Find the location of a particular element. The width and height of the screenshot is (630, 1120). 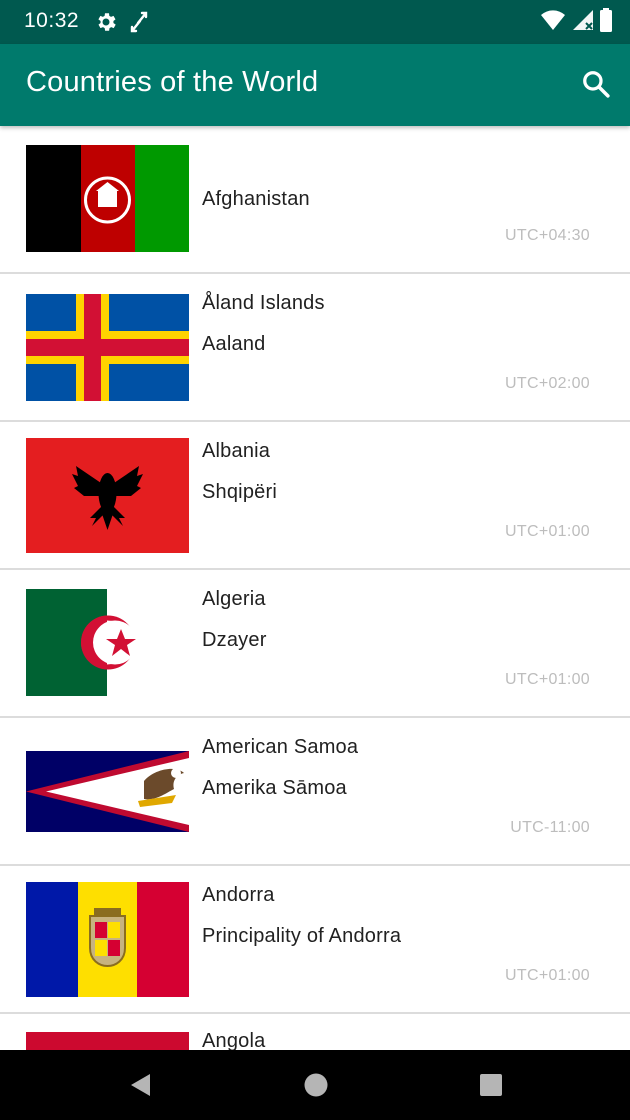

list-item: Algeria Dzayer UTC+01:00 is located at coordinates (315, 644).